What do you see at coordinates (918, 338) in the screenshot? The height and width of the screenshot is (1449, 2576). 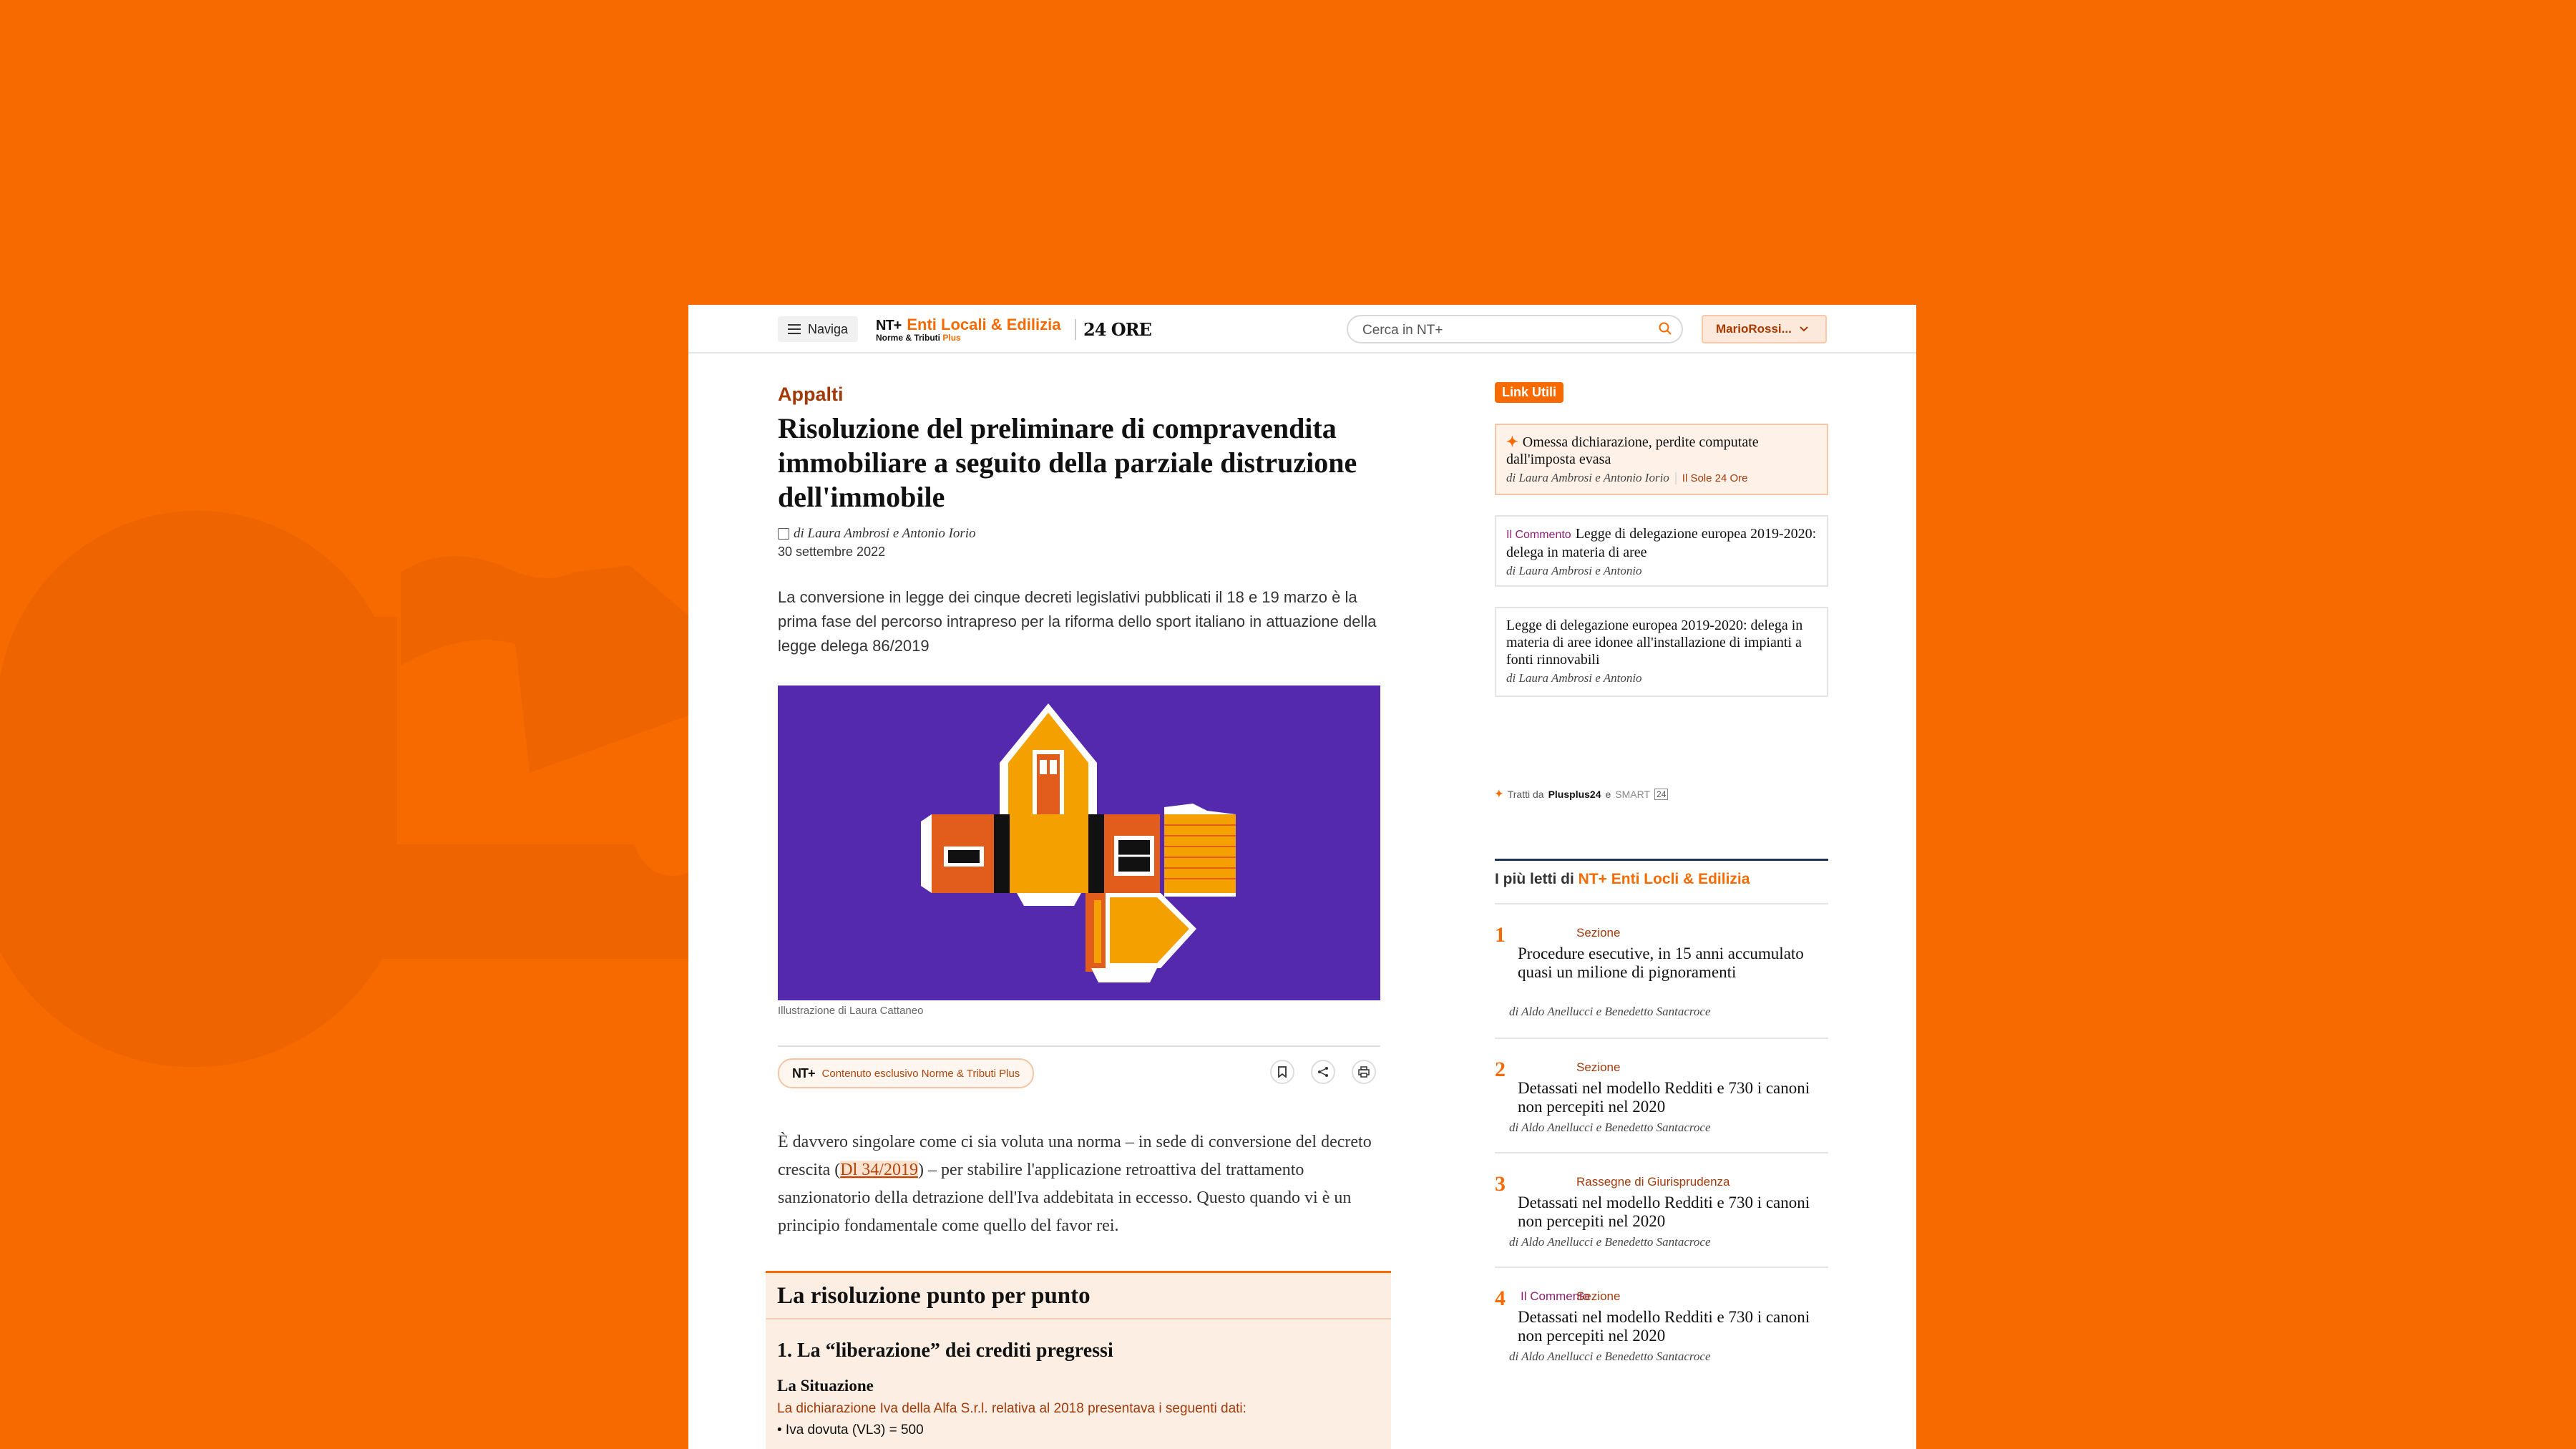 I see `logo-subtitle: Norme & Tributi Plus` at bounding box center [918, 338].